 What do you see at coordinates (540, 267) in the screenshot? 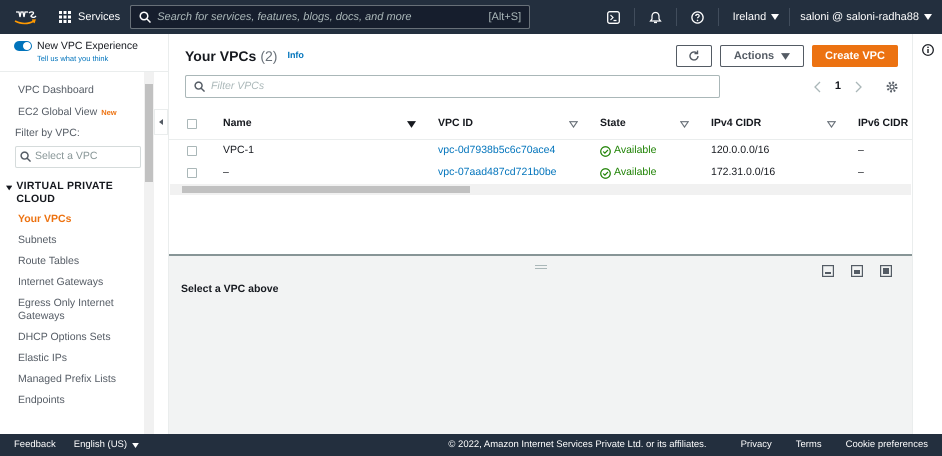
I see `resize-handle` at bounding box center [540, 267].